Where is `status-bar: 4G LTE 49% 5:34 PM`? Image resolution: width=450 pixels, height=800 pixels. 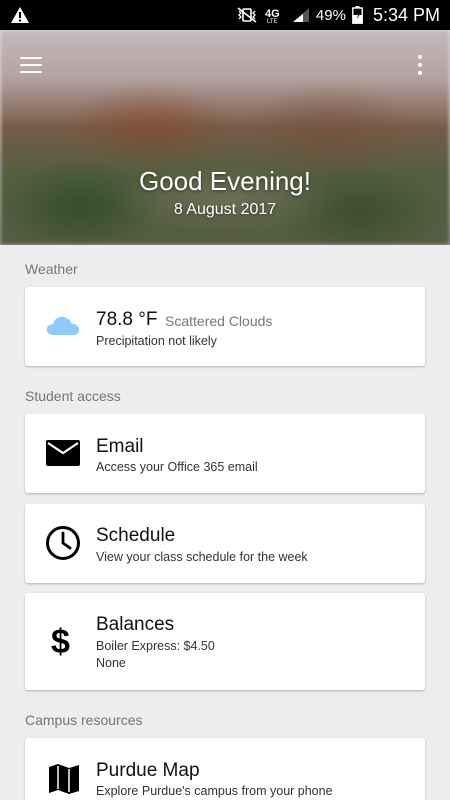
status-bar: 4G LTE 49% 5:34 PM is located at coordinates (225, 15).